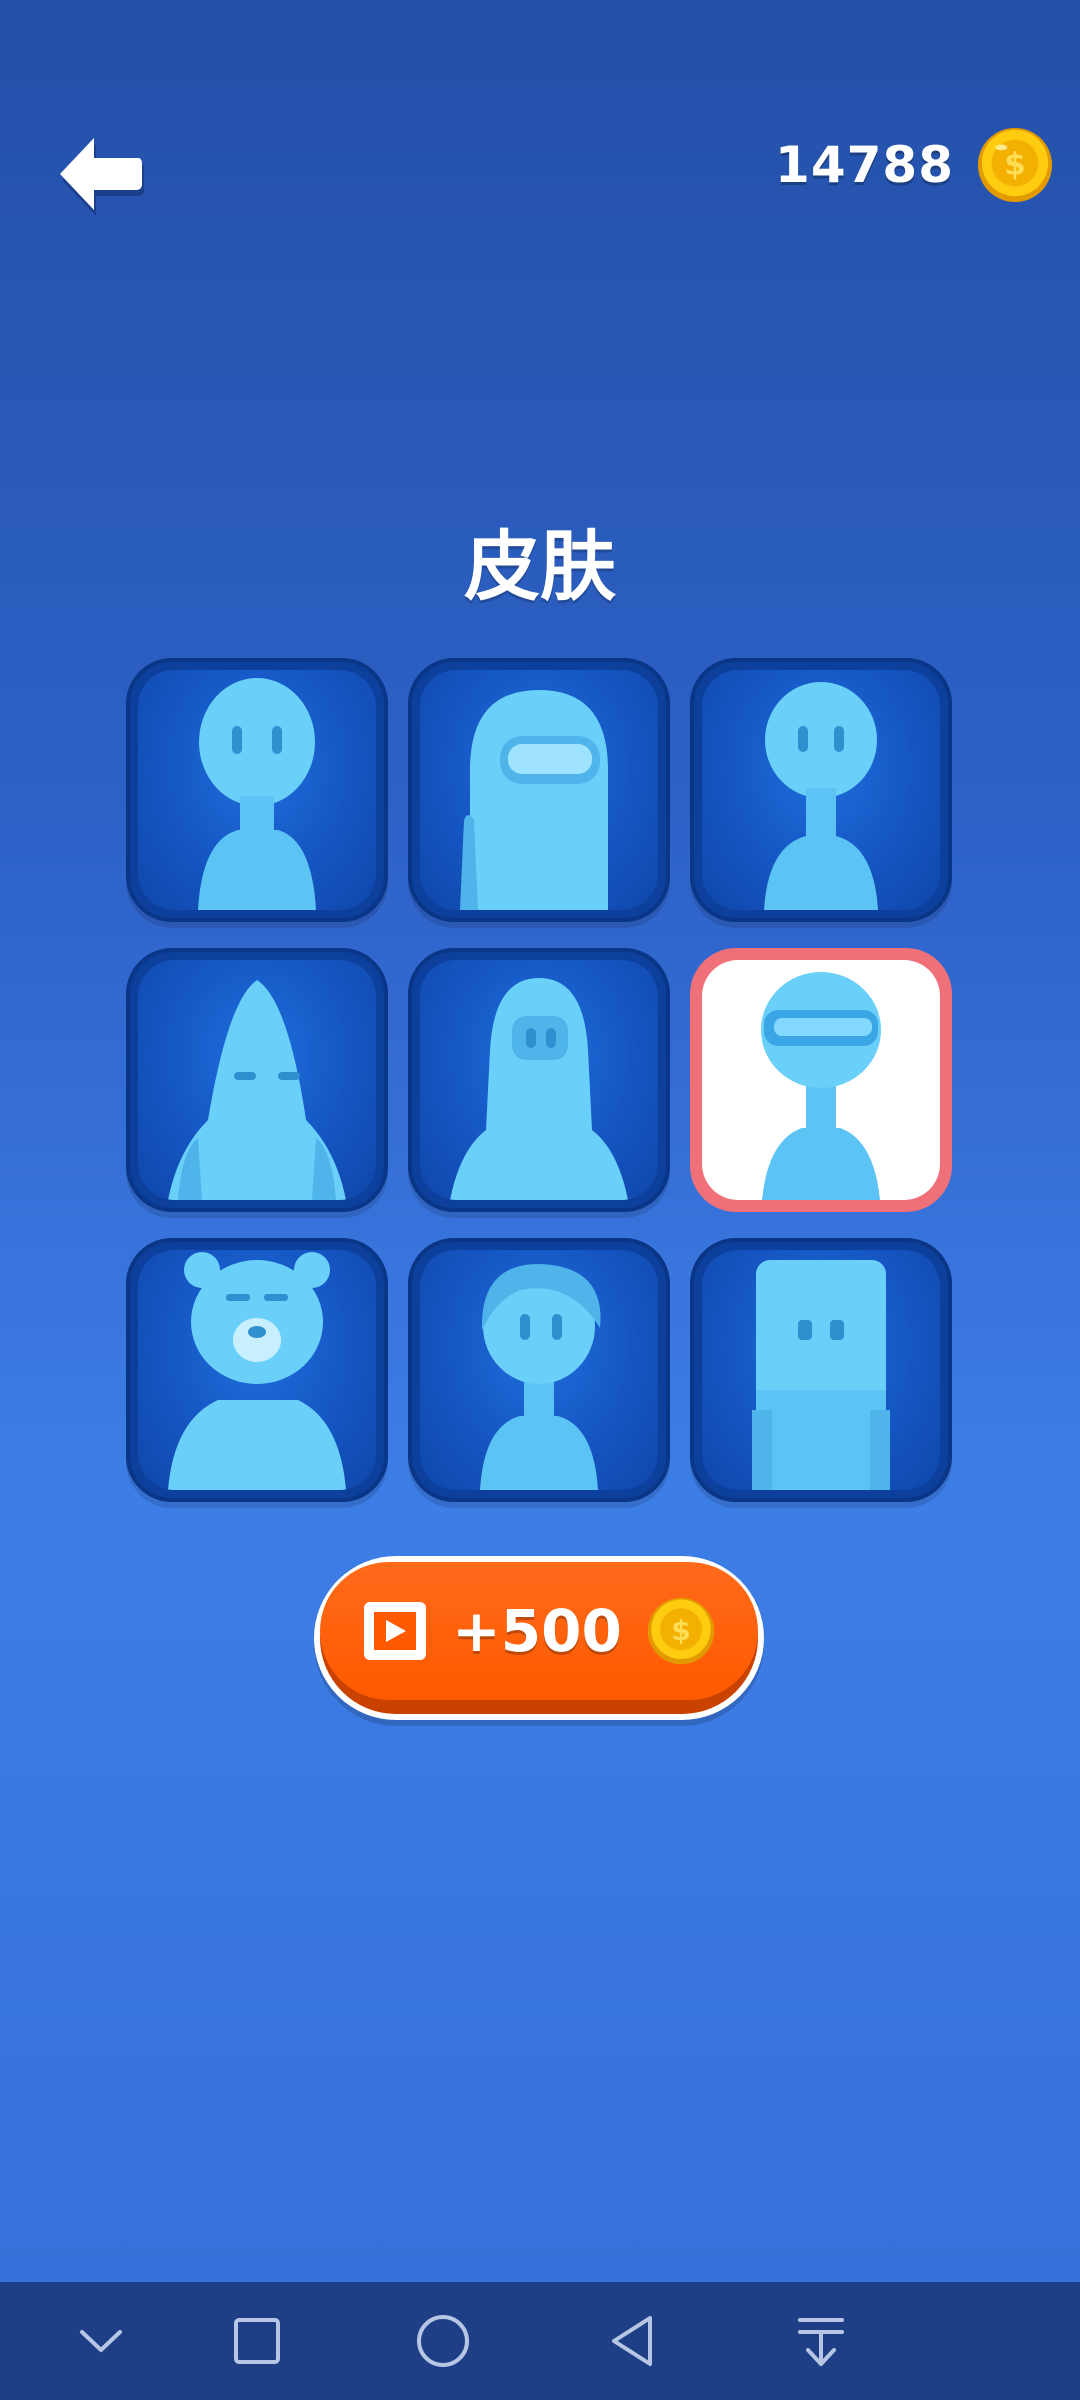 The image size is (1080, 2400). Describe the element at coordinates (540, 566) in the screenshot. I see `page-title: 皮肤` at that location.